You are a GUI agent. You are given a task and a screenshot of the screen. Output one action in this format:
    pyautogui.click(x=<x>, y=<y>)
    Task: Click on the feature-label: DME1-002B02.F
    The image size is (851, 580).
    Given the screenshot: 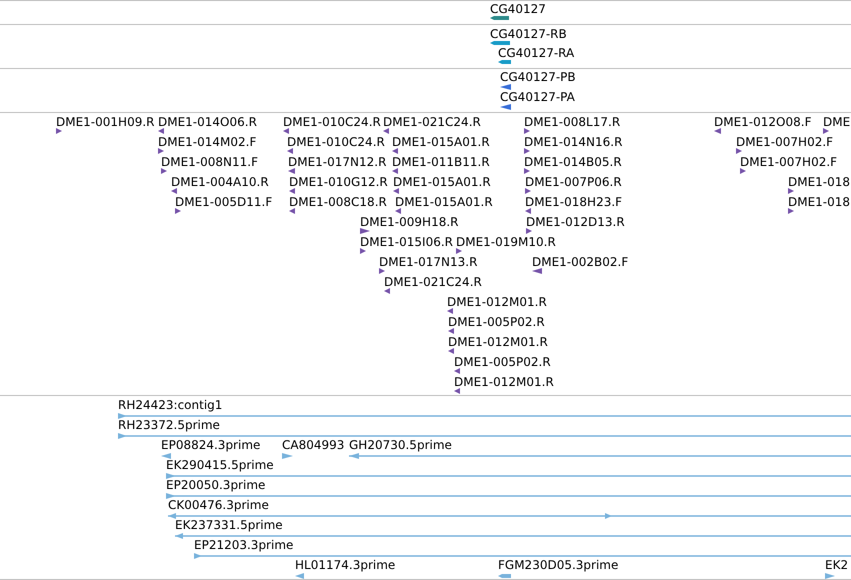 What is the action you would take?
    pyautogui.click(x=580, y=262)
    